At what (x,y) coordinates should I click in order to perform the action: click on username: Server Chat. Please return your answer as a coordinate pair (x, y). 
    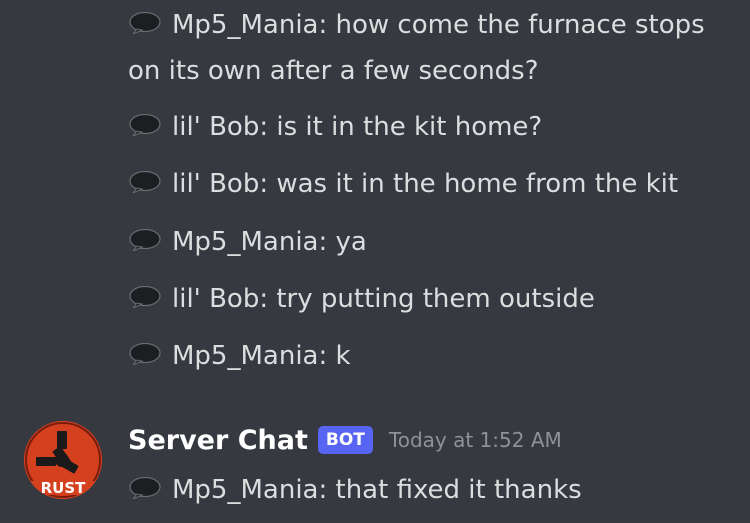
    Looking at the image, I should click on (218, 440).